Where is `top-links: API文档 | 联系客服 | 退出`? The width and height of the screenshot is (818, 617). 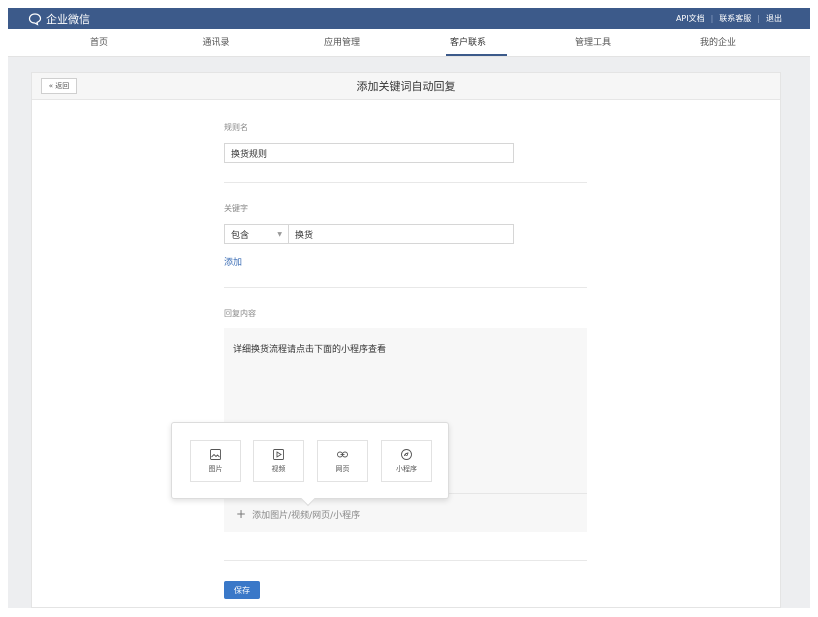 top-links: API文档 | 联系客服 | 退出 is located at coordinates (729, 18).